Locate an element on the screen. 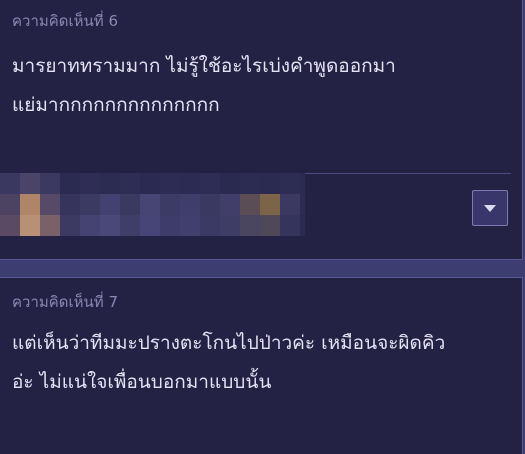  comment-number: ความคิดเห็นที่ 7 is located at coordinates (65, 302).